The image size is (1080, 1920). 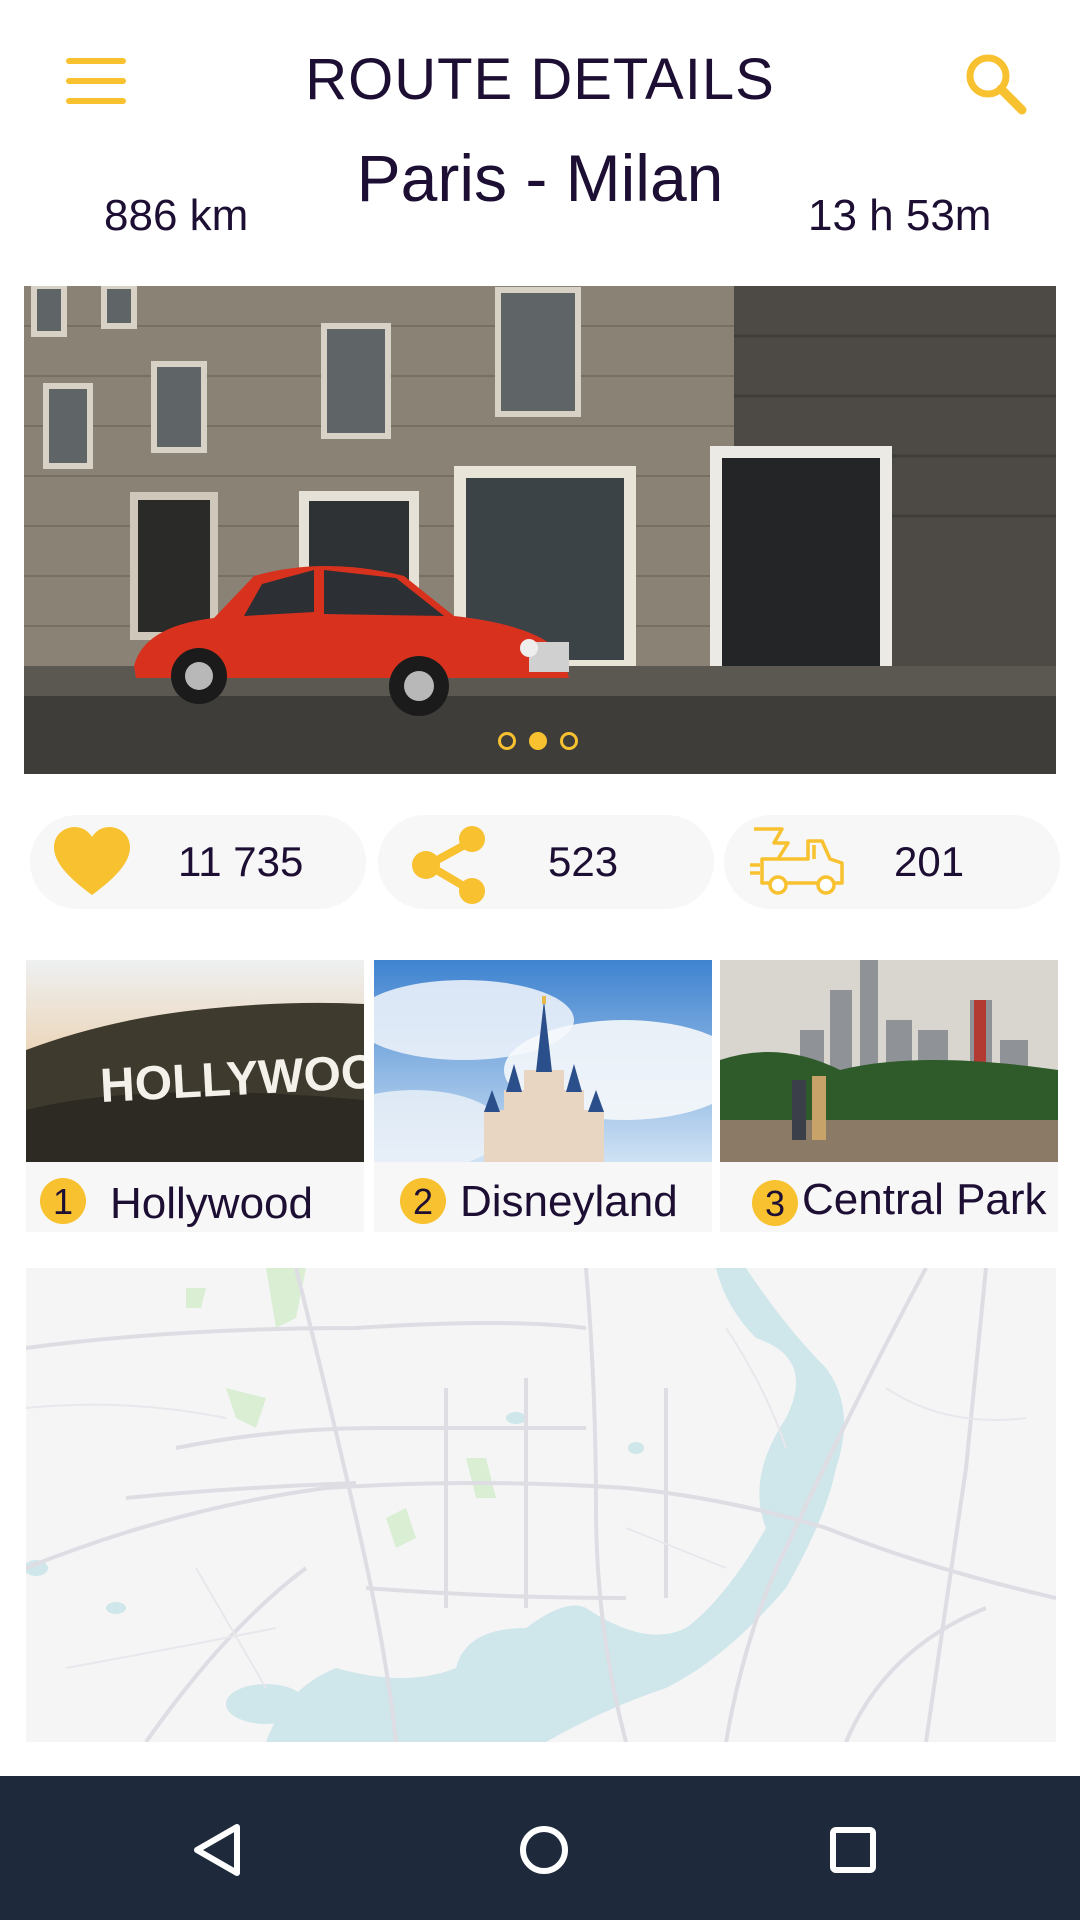 I want to click on trips-button: 201, so click(x=892, y=862).